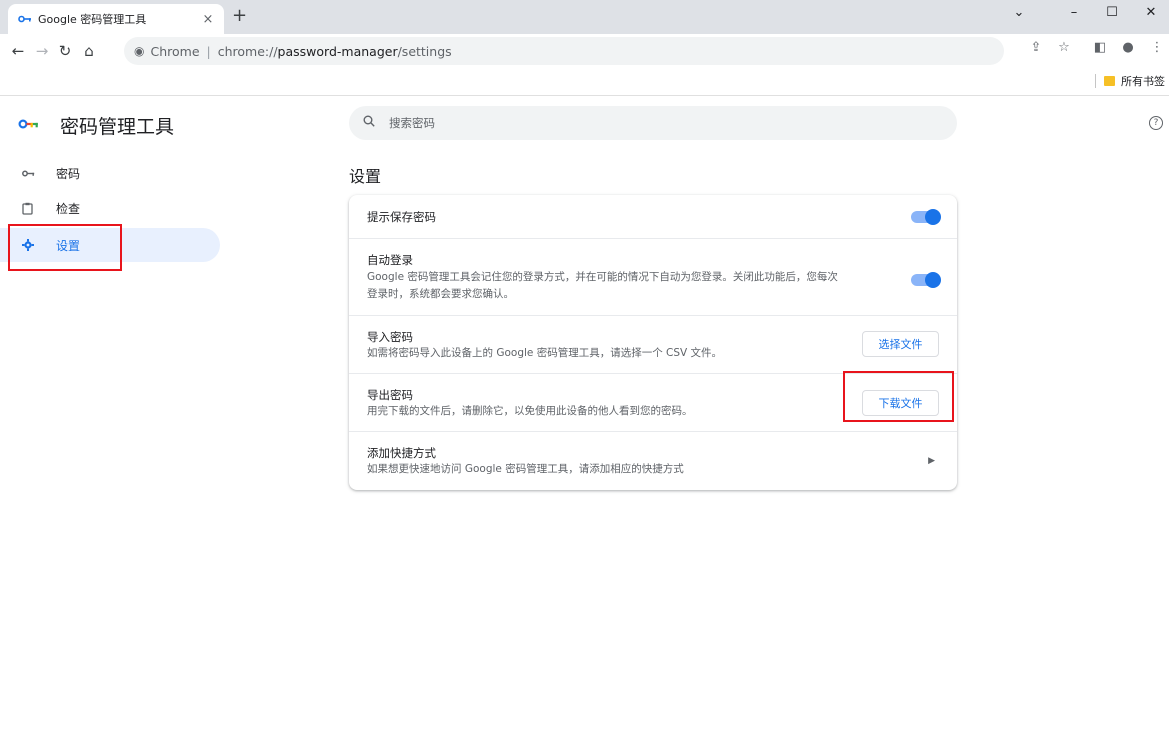 This screenshot has height=745, width=1169. What do you see at coordinates (89, 51) in the screenshot?
I see `home-icon: ⌂` at bounding box center [89, 51].